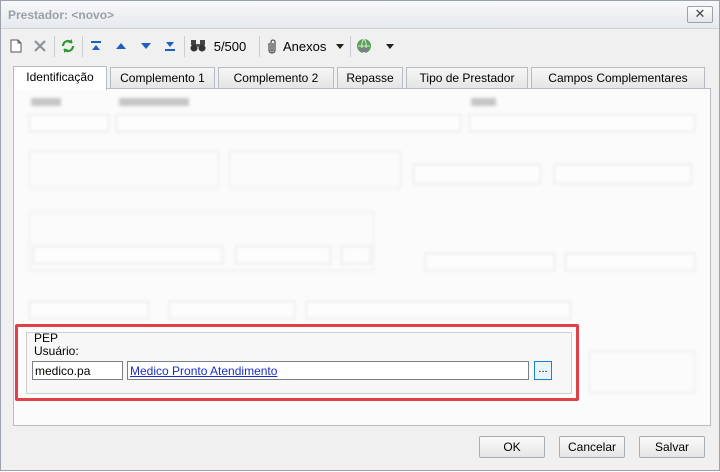  What do you see at coordinates (60, 78) in the screenshot?
I see `tab-identificacao: Identificação` at bounding box center [60, 78].